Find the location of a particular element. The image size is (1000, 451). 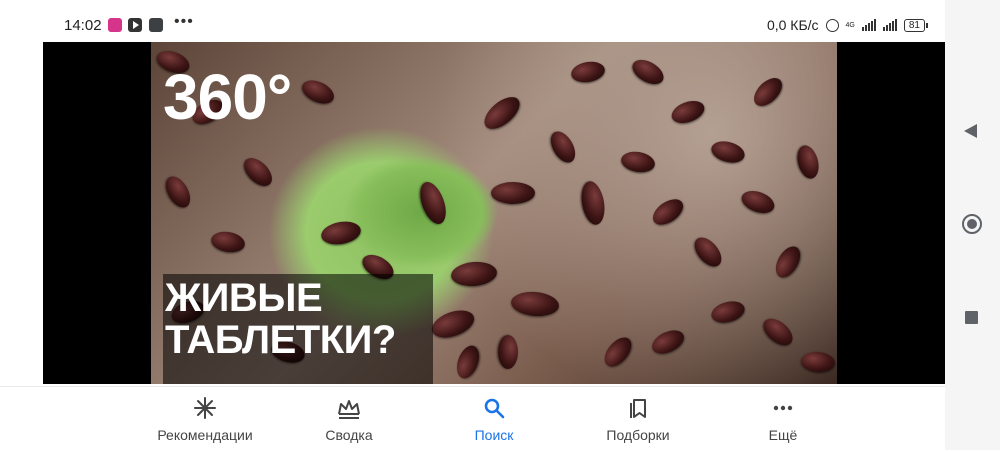

recents-icon is located at coordinates (971, 317).